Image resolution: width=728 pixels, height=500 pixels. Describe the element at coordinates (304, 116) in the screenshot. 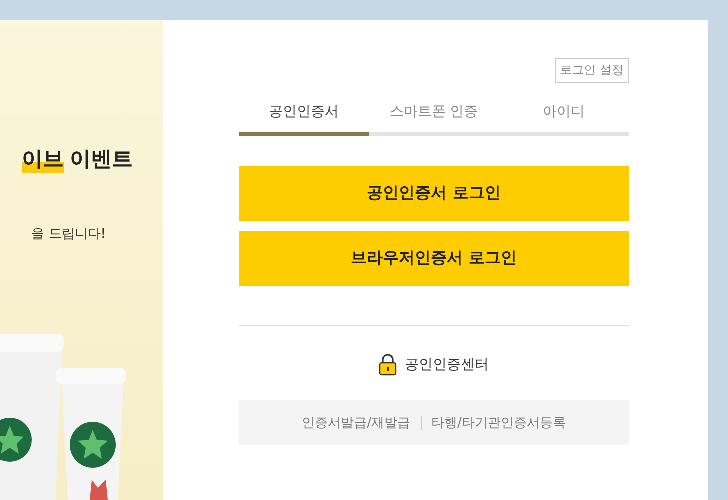

I see `login-tab: 공인인증서` at that location.